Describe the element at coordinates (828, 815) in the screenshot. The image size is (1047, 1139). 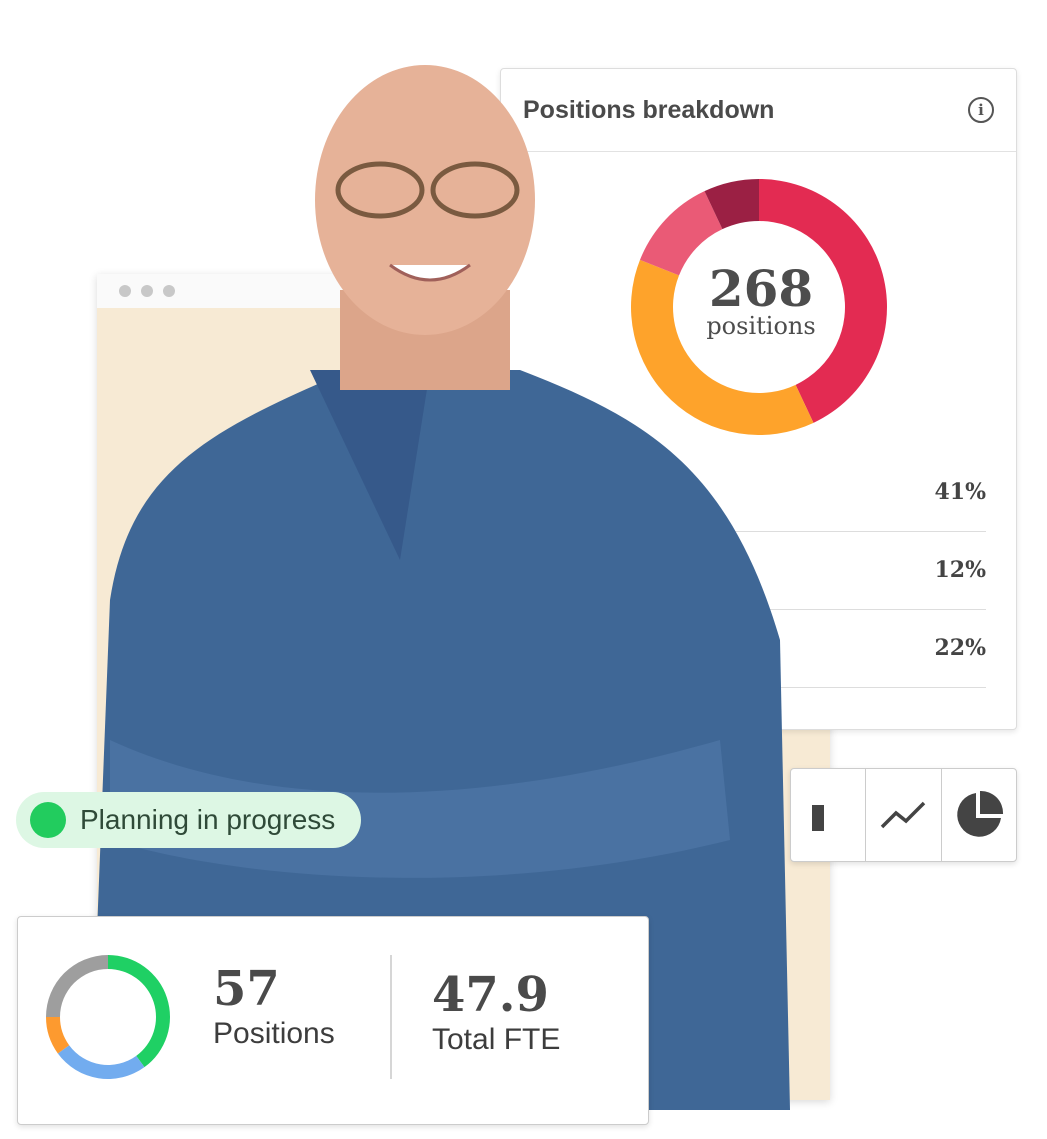
I see `bar-chart-button` at that location.